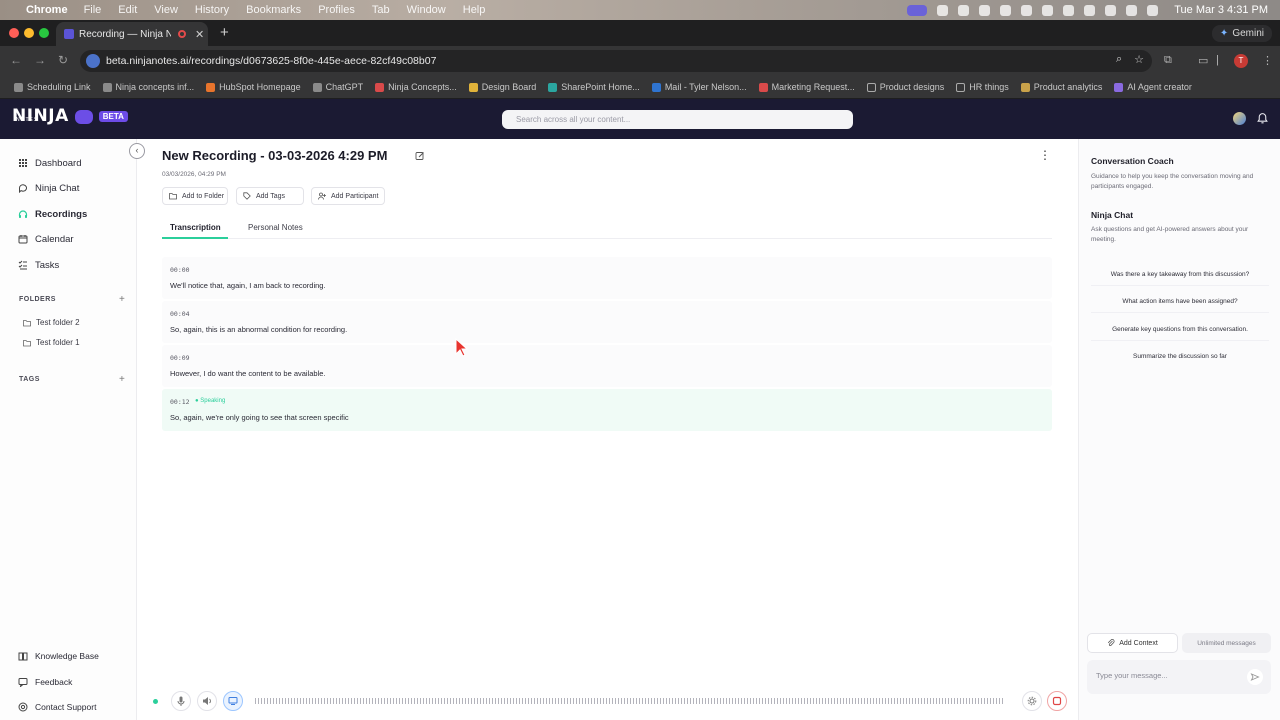 This screenshot has width=1280, height=720. What do you see at coordinates (1241, 61) in the screenshot?
I see `profile-avatar: T` at bounding box center [1241, 61].